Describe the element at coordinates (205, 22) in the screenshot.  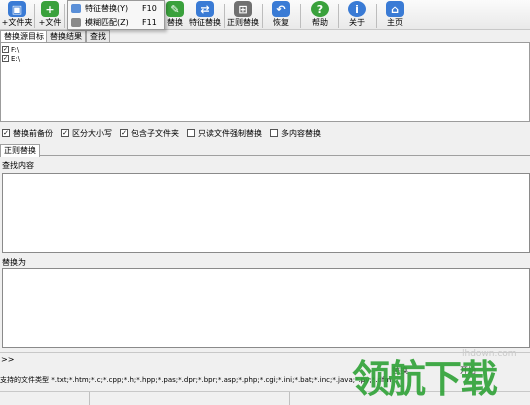
I see `feature-replace-label: 特征替换` at that location.